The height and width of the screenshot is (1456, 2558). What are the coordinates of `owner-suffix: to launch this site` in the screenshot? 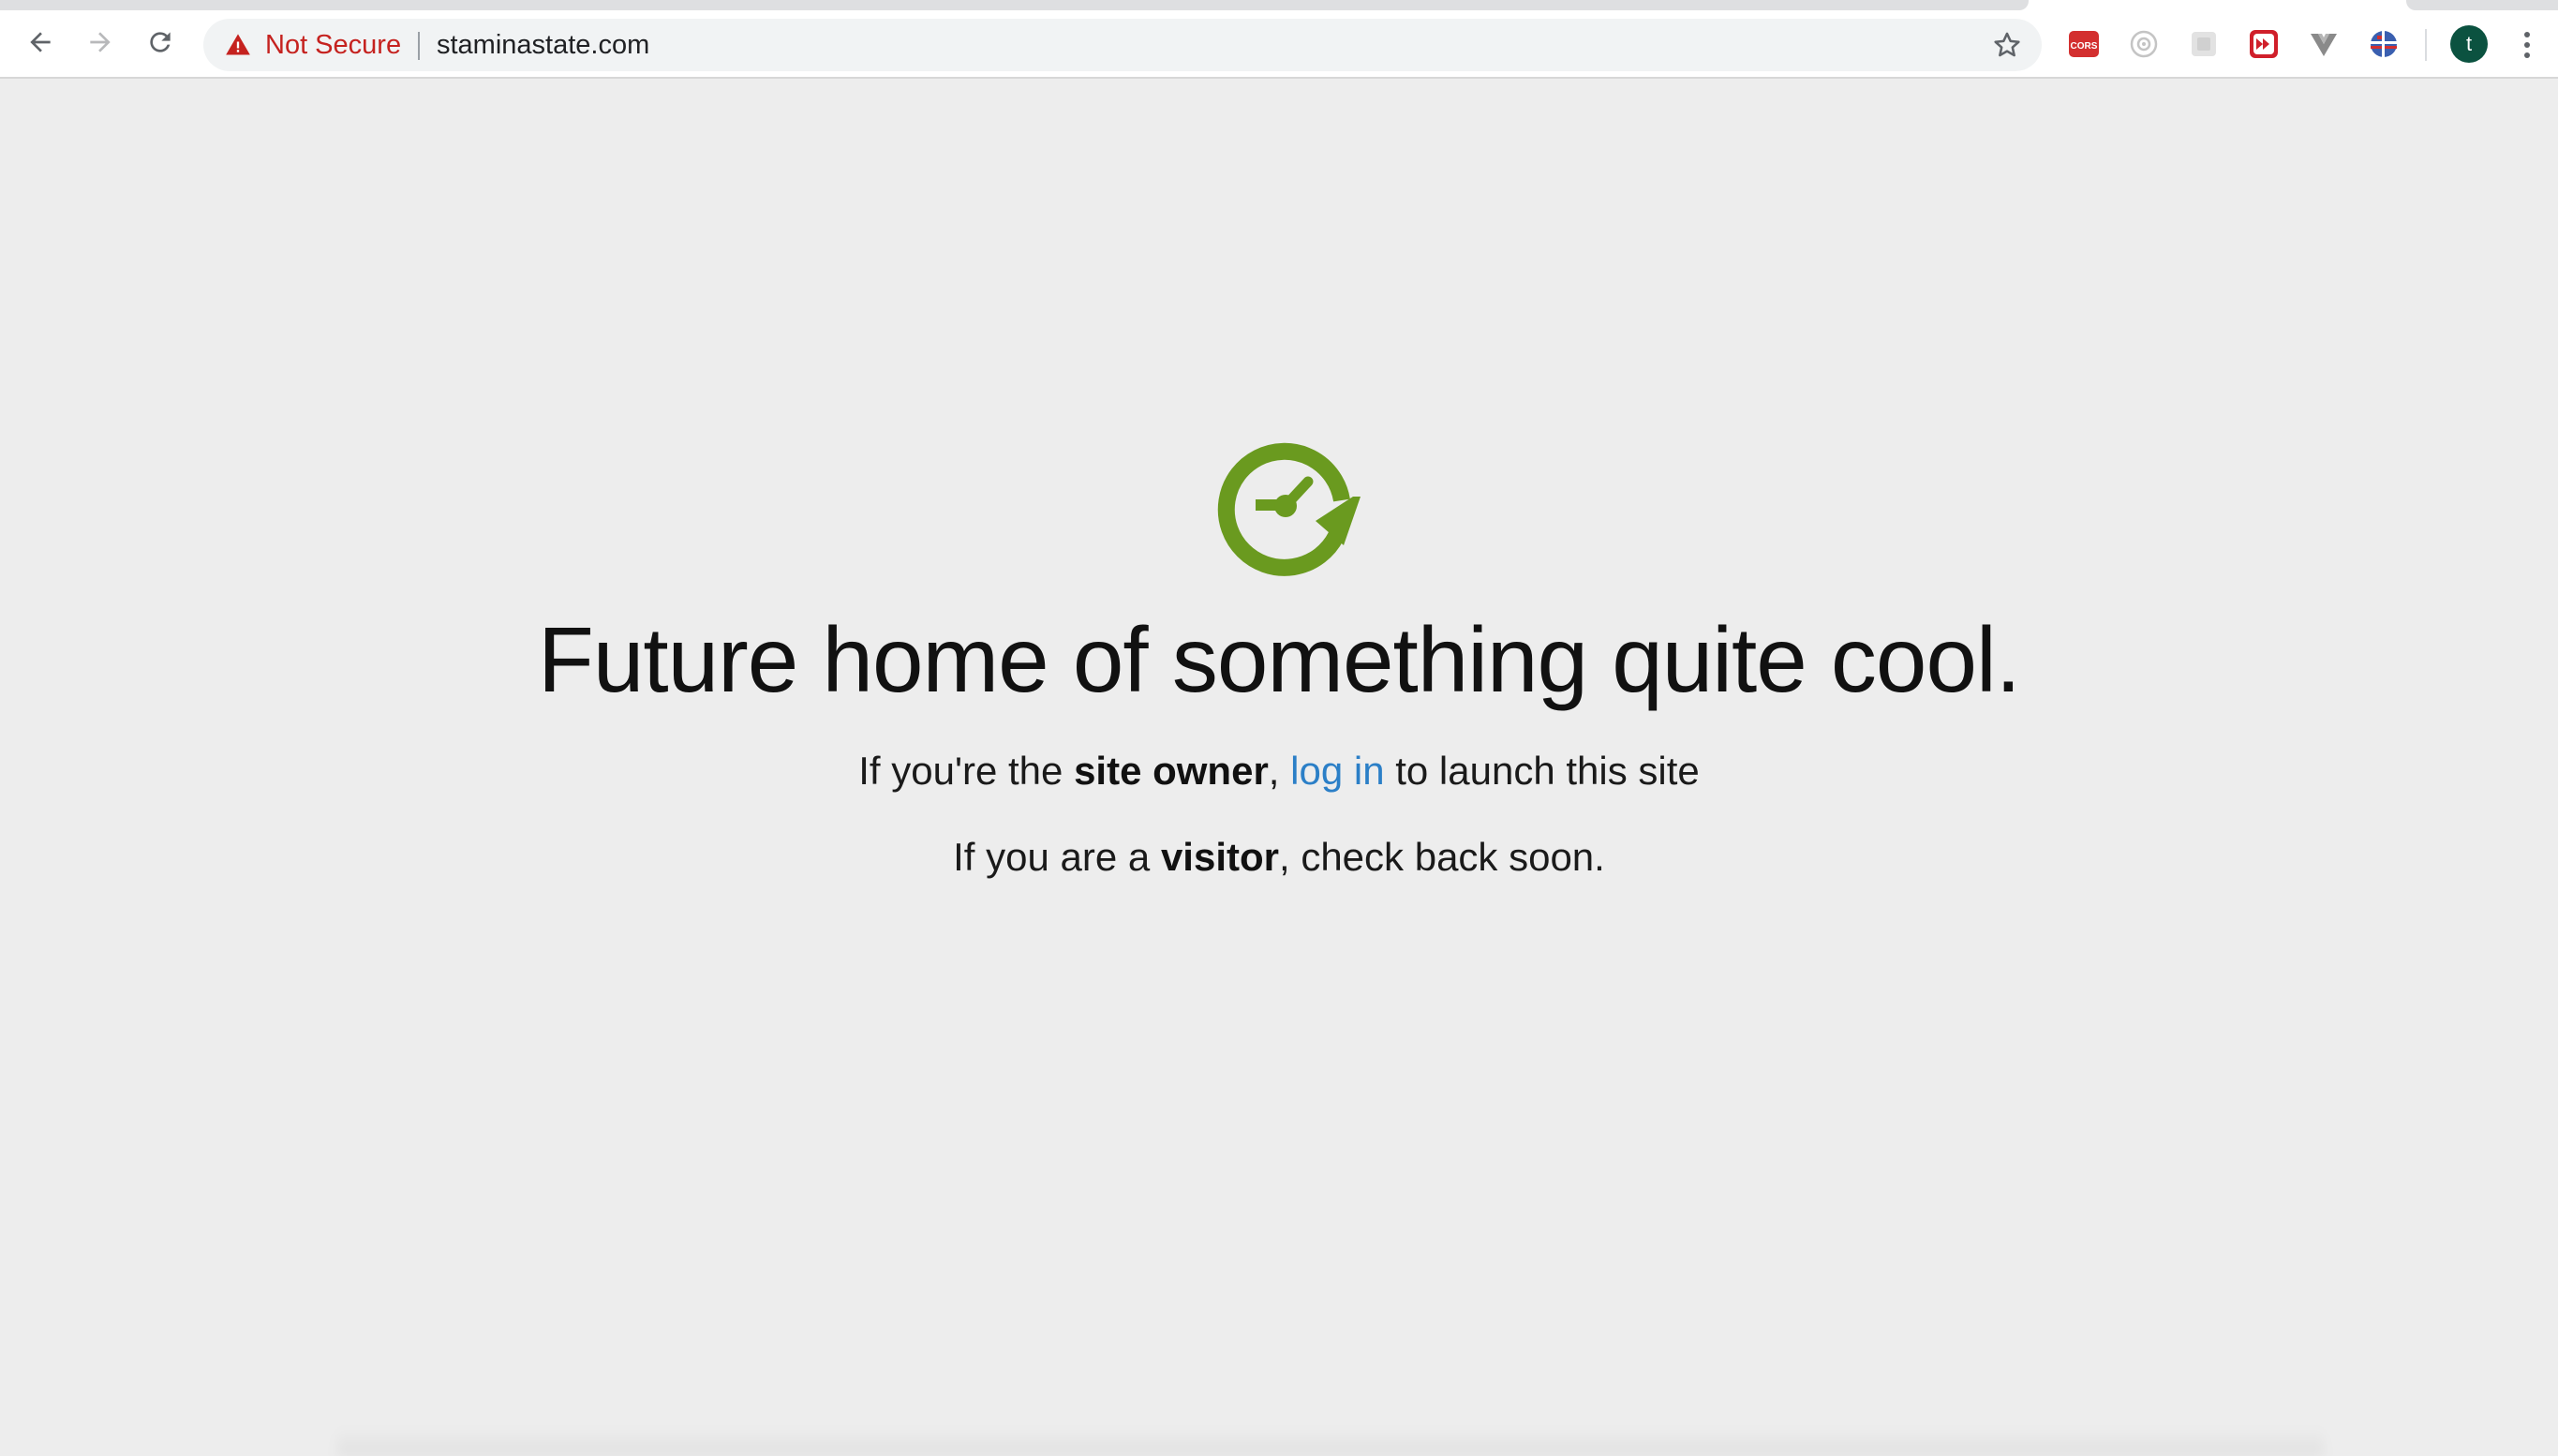 It's located at (1542, 771).